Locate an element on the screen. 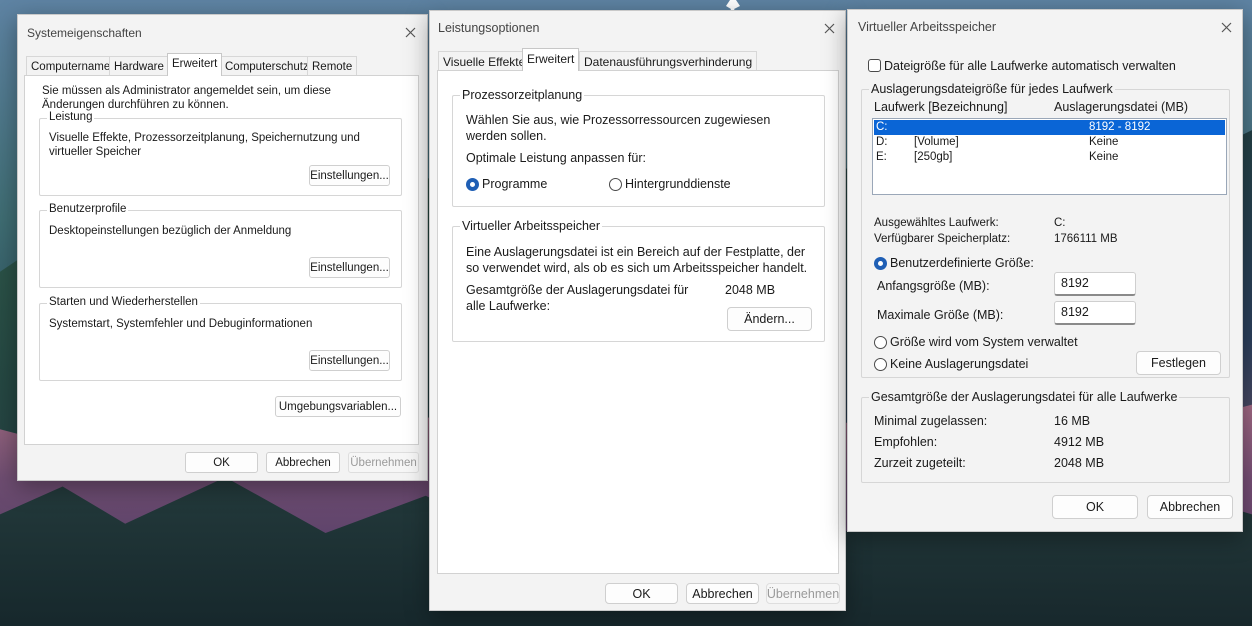  drive-label: [250gb] is located at coordinates (933, 157).